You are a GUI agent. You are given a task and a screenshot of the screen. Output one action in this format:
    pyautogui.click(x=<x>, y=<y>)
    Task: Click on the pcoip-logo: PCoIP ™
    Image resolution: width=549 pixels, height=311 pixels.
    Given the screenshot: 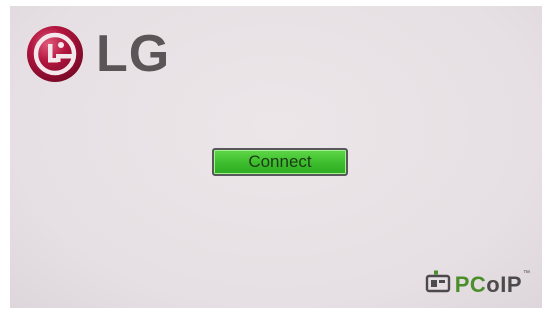 What is the action you would take?
    pyautogui.click(x=477, y=283)
    